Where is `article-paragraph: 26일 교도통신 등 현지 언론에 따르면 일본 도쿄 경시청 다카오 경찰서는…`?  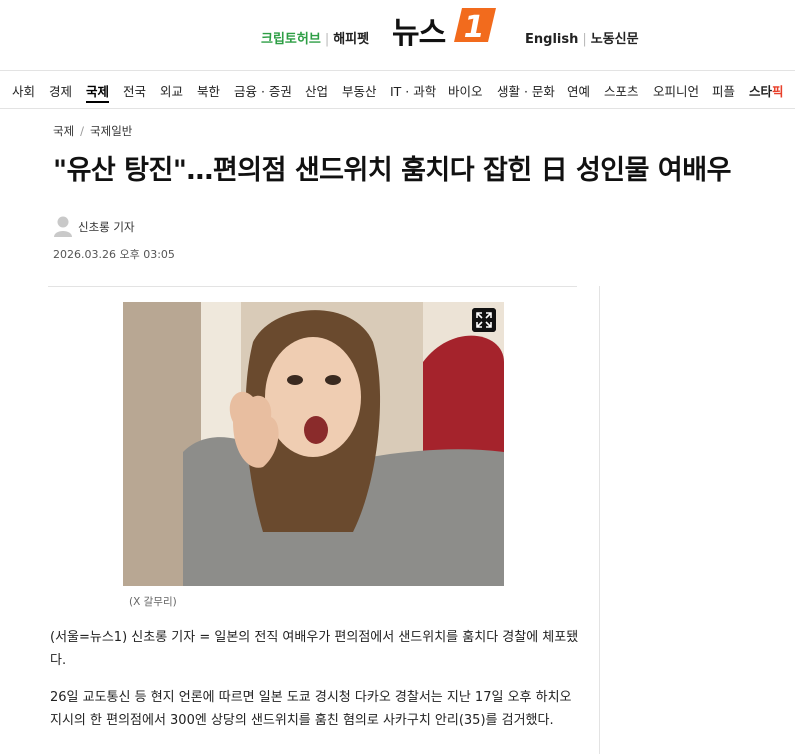 article-paragraph: 26일 교도통신 등 현지 언론에 따르면 일본 도쿄 경시청 다카오 경찰서는… is located at coordinates (311, 709).